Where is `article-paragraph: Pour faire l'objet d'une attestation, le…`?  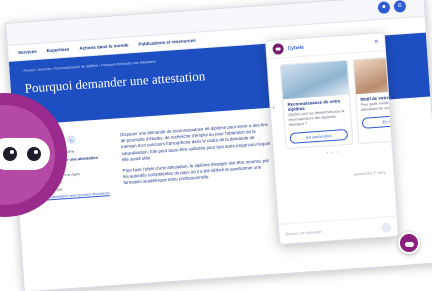 article-paragraph: Pour faire l'objet d'une attestation, le… is located at coordinates (196, 171).